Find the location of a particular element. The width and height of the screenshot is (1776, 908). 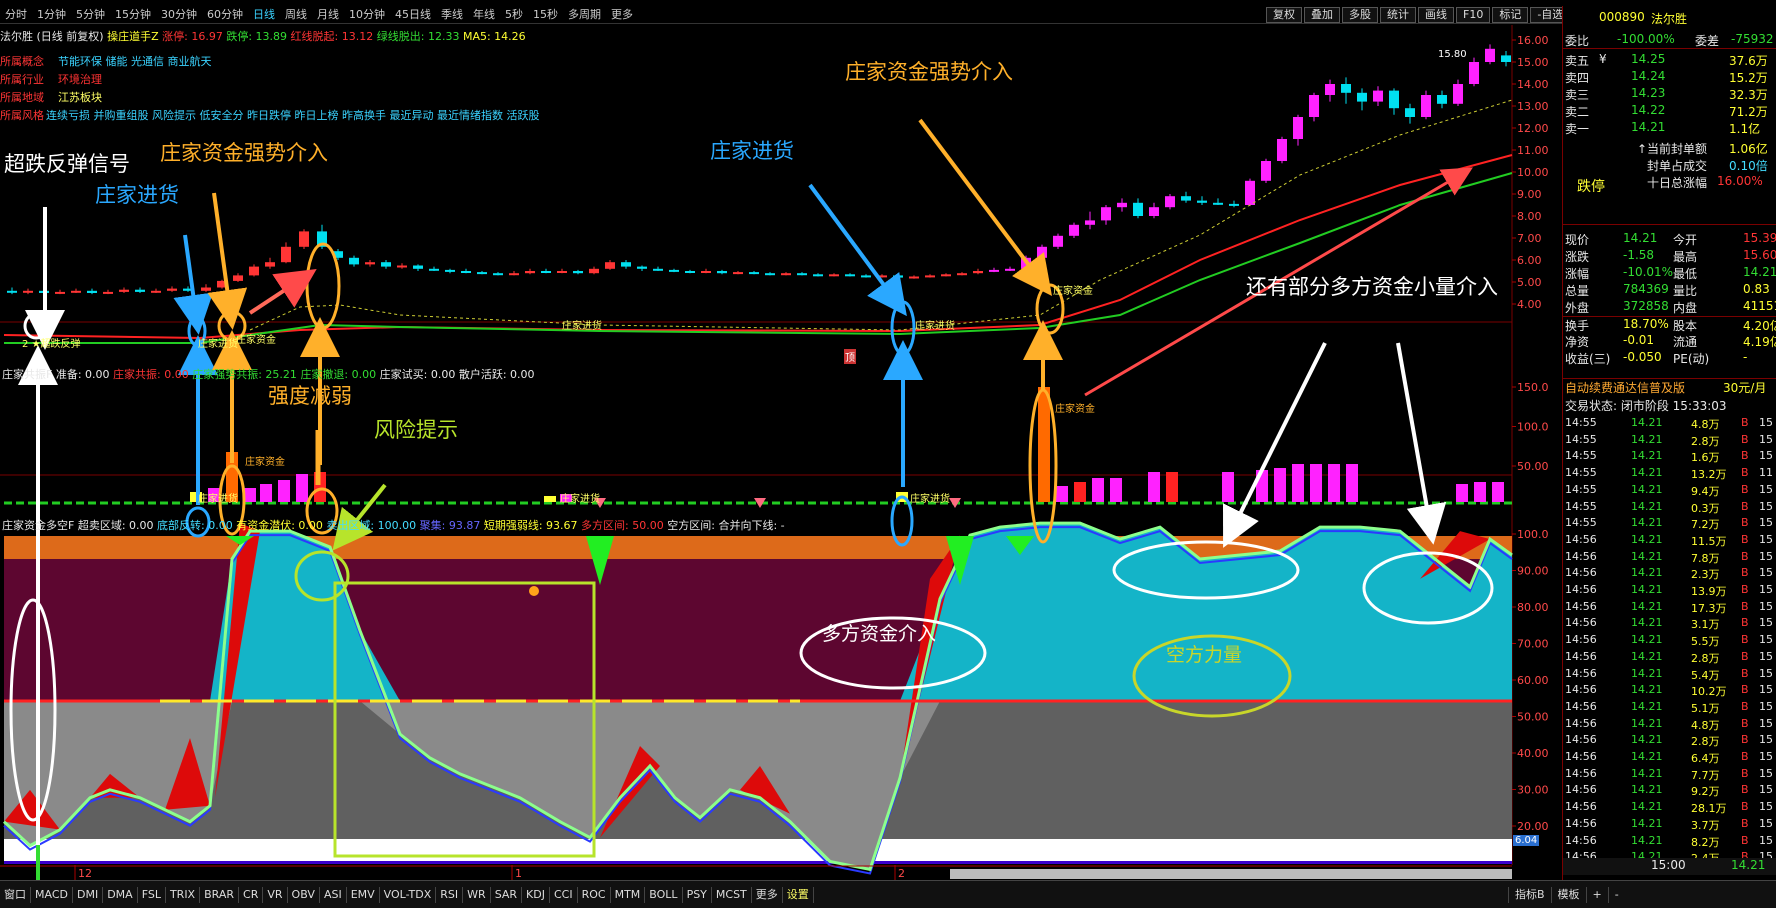

bottom-right-button-1: 模板 is located at coordinates (1568, 895).